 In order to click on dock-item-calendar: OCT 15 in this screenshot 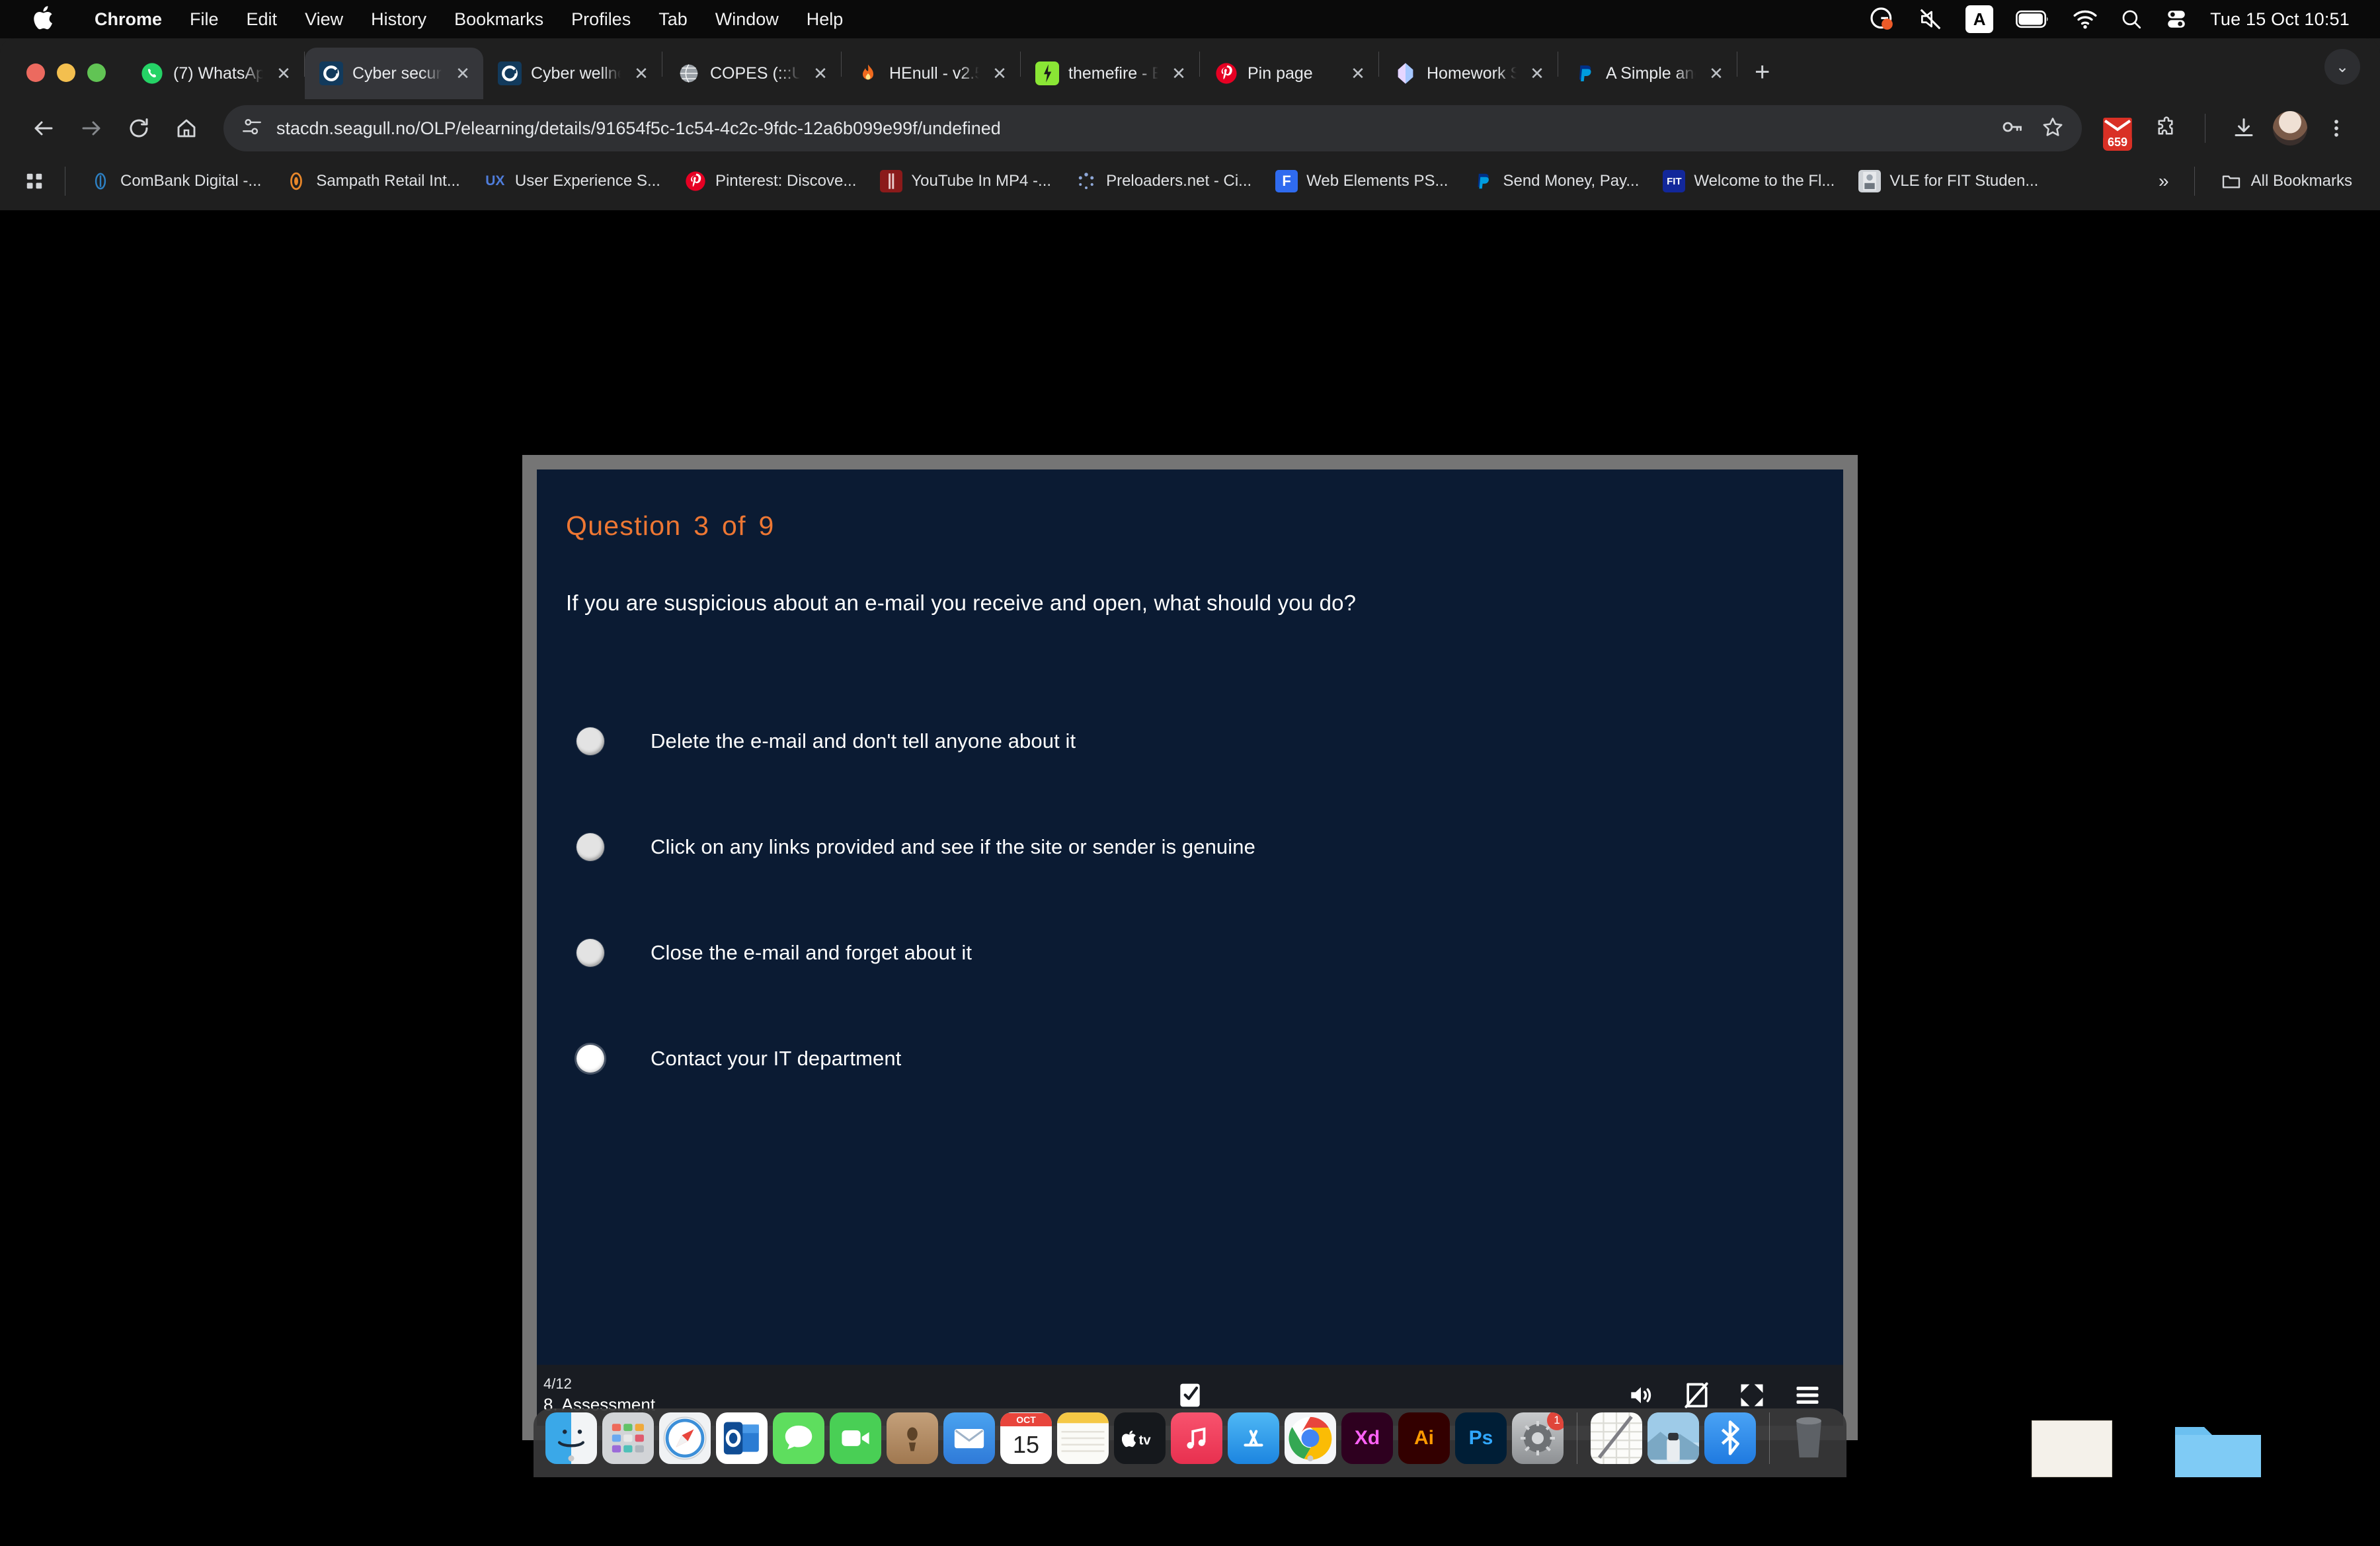, I will do `click(1026, 1438)`.